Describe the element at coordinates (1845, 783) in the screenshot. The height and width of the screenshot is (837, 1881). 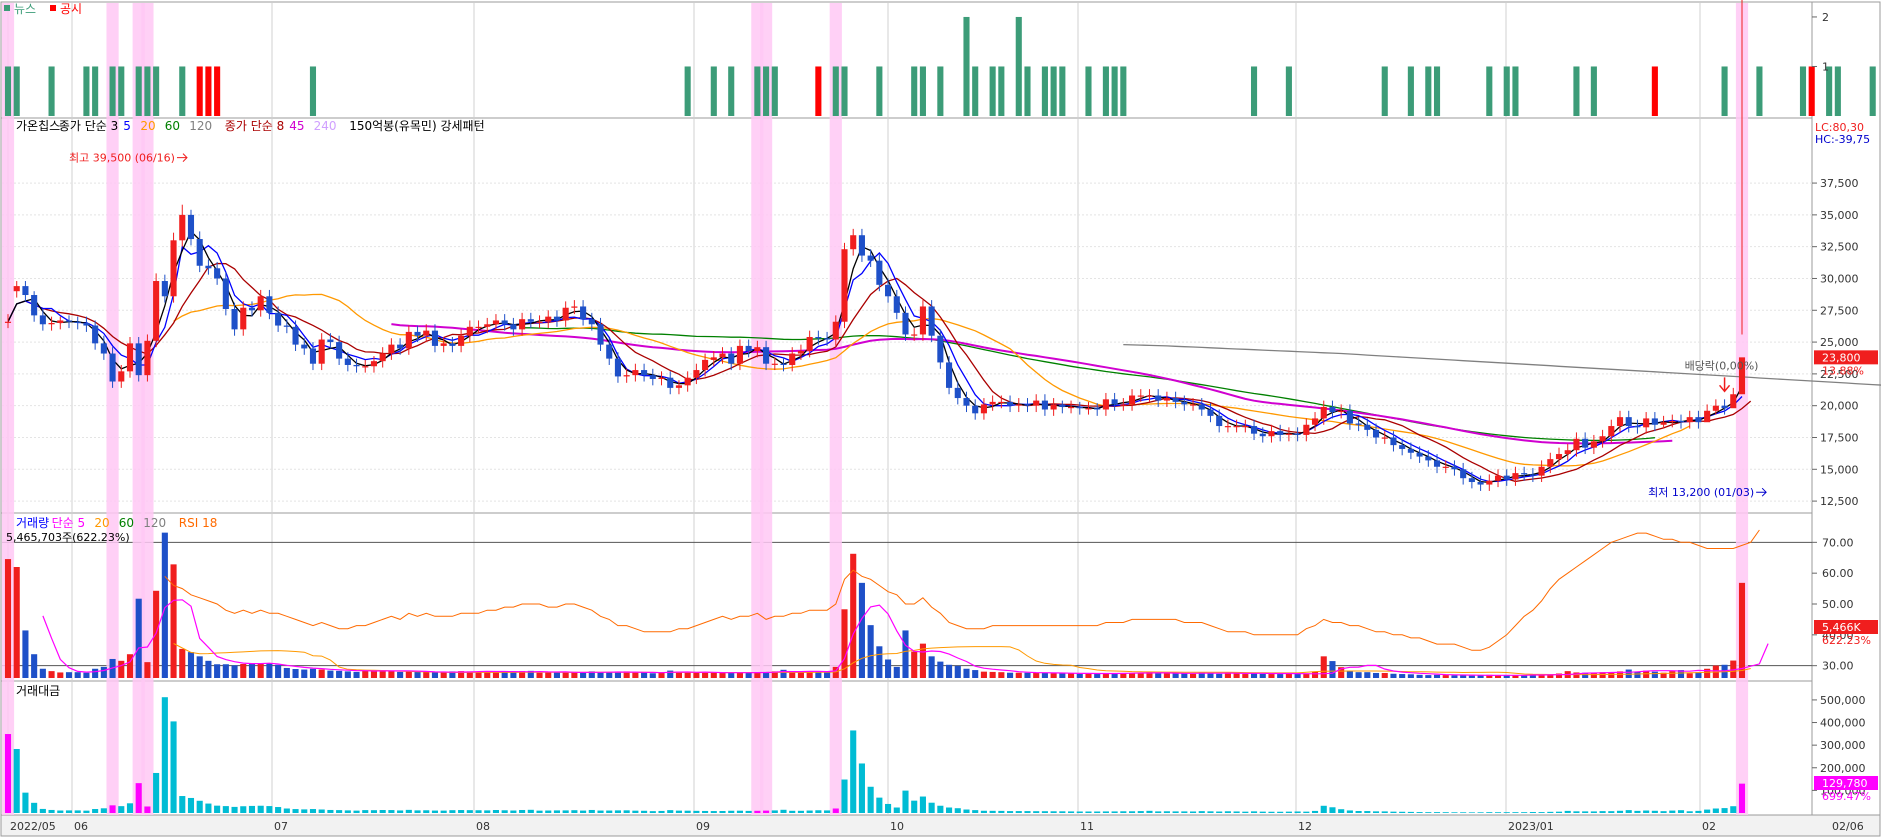
I see `current-amount-label: 129,780` at that location.